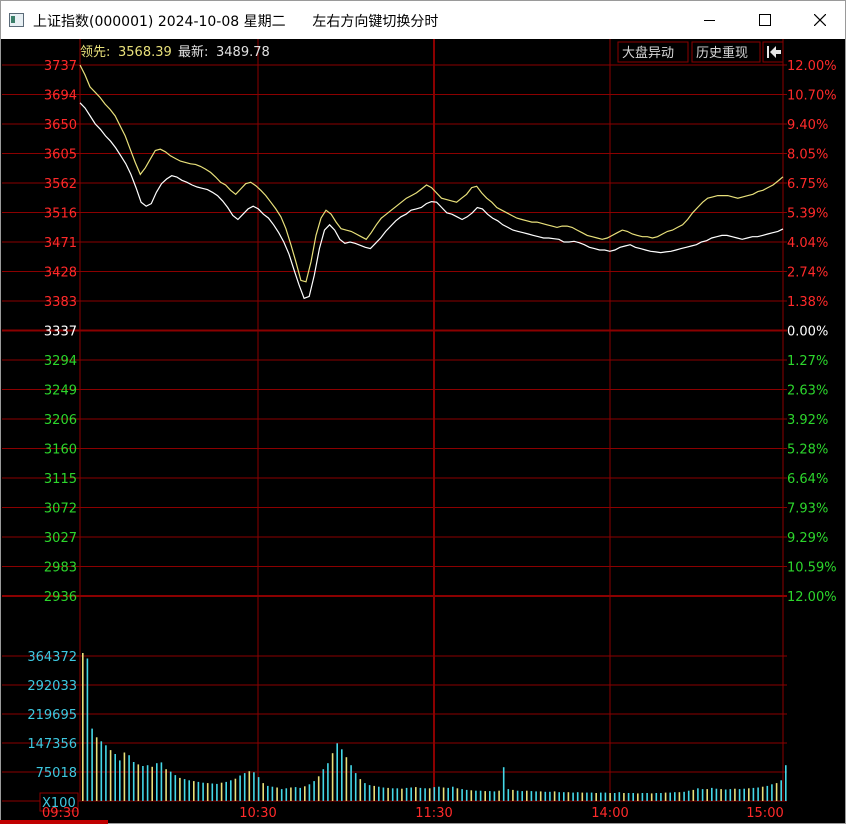 This screenshot has width=846, height=824. Describe the element at coordinates (807, 155) in the screenshot. I see `percent-tick-label: 8.05%` at that location.